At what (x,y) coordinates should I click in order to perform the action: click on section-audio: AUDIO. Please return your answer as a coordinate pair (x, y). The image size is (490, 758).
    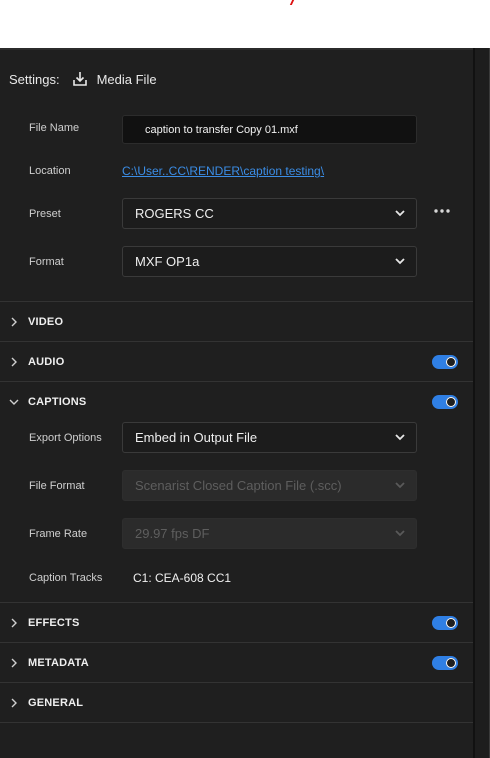
    Looking at the image, I should click on (236, 362).